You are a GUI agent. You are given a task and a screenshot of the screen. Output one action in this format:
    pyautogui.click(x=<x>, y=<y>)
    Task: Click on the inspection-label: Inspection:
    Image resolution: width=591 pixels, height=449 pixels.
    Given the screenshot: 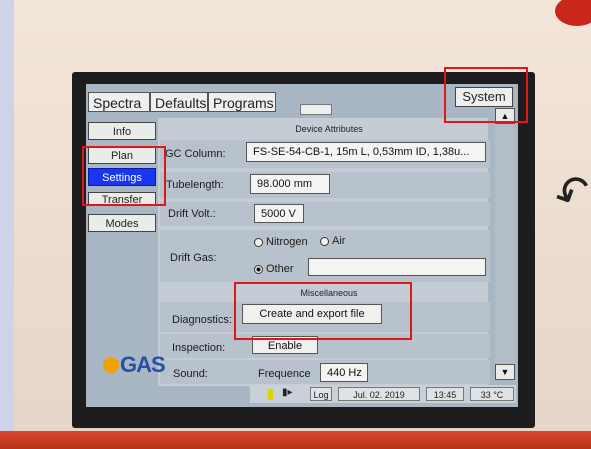 What is the action you would take?
    pyautogui.click(x=199, y=348)
    